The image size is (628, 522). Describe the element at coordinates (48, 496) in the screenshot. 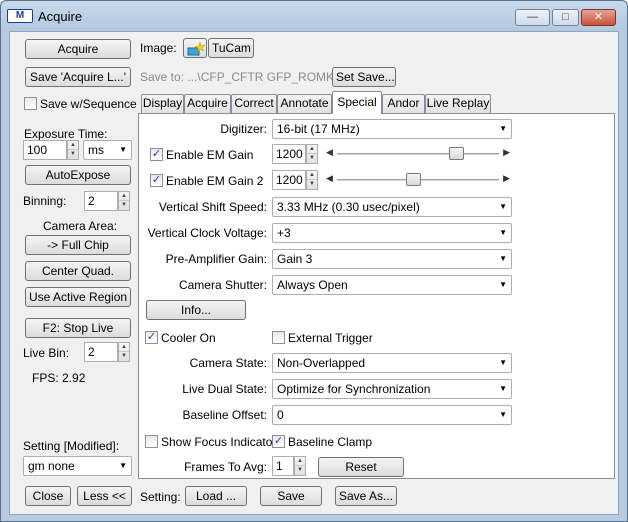

I see `close-button: Close` at that location.